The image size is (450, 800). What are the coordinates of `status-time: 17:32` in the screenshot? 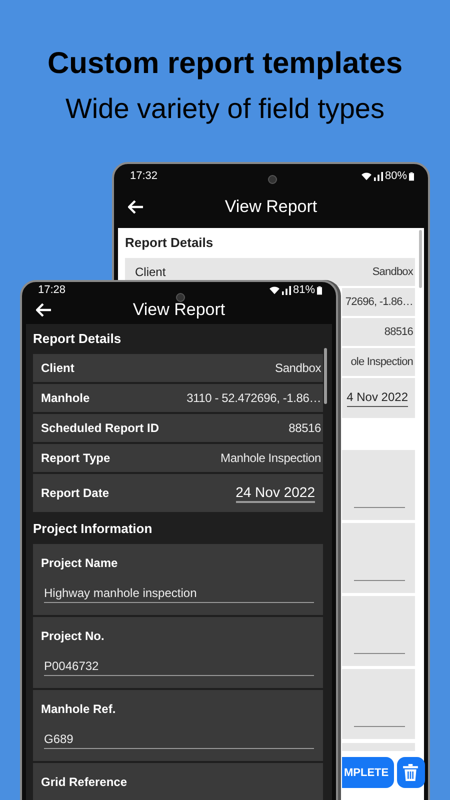 It's located at (144, 176).